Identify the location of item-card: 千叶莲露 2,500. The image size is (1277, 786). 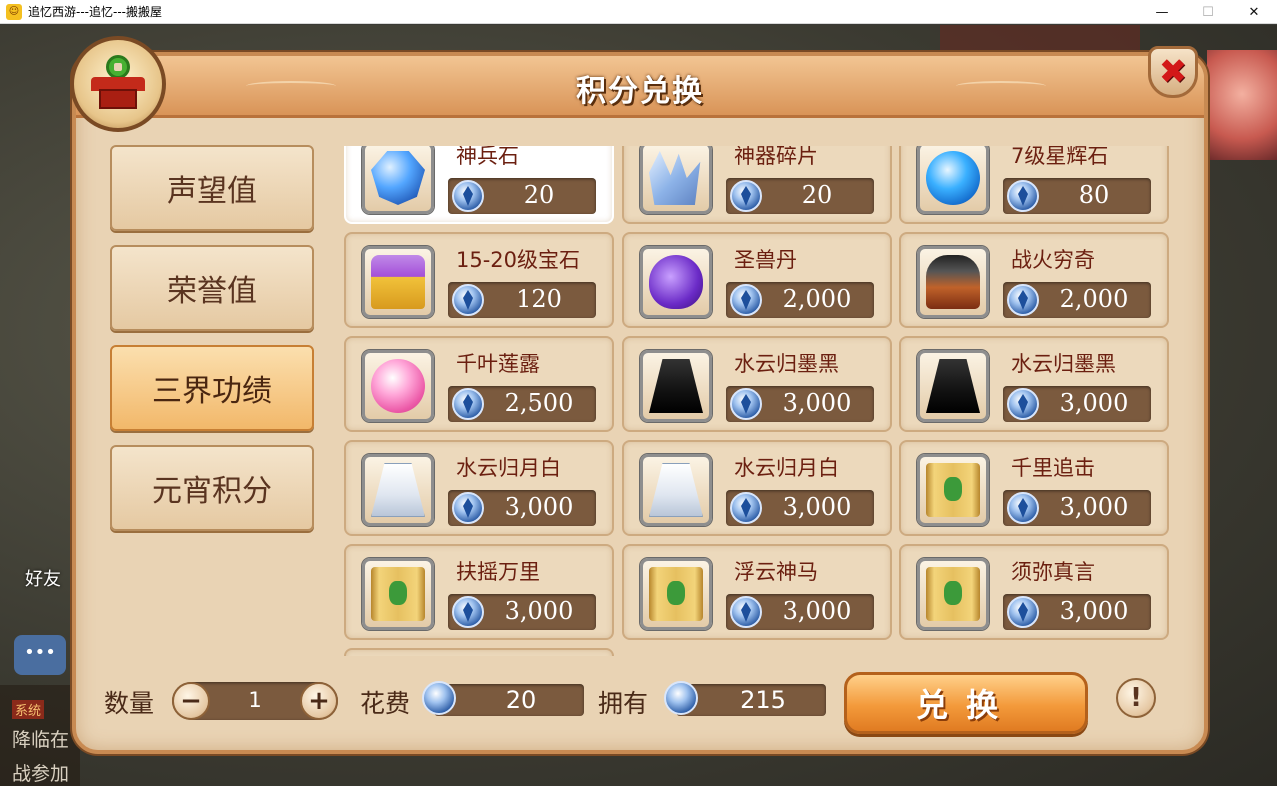
(479, 384).